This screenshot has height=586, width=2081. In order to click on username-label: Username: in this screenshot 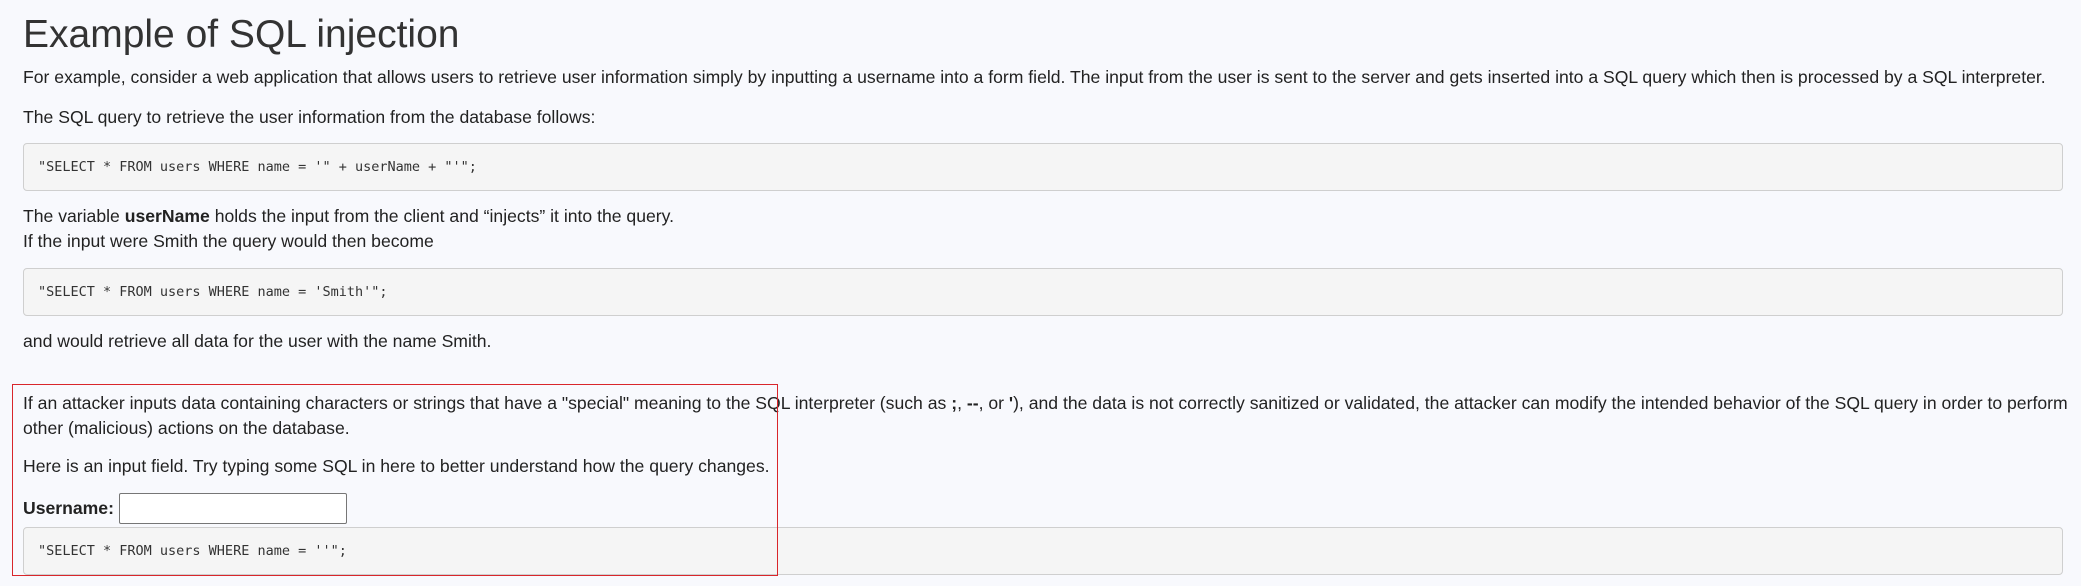, I will do `click(68, 507)`.